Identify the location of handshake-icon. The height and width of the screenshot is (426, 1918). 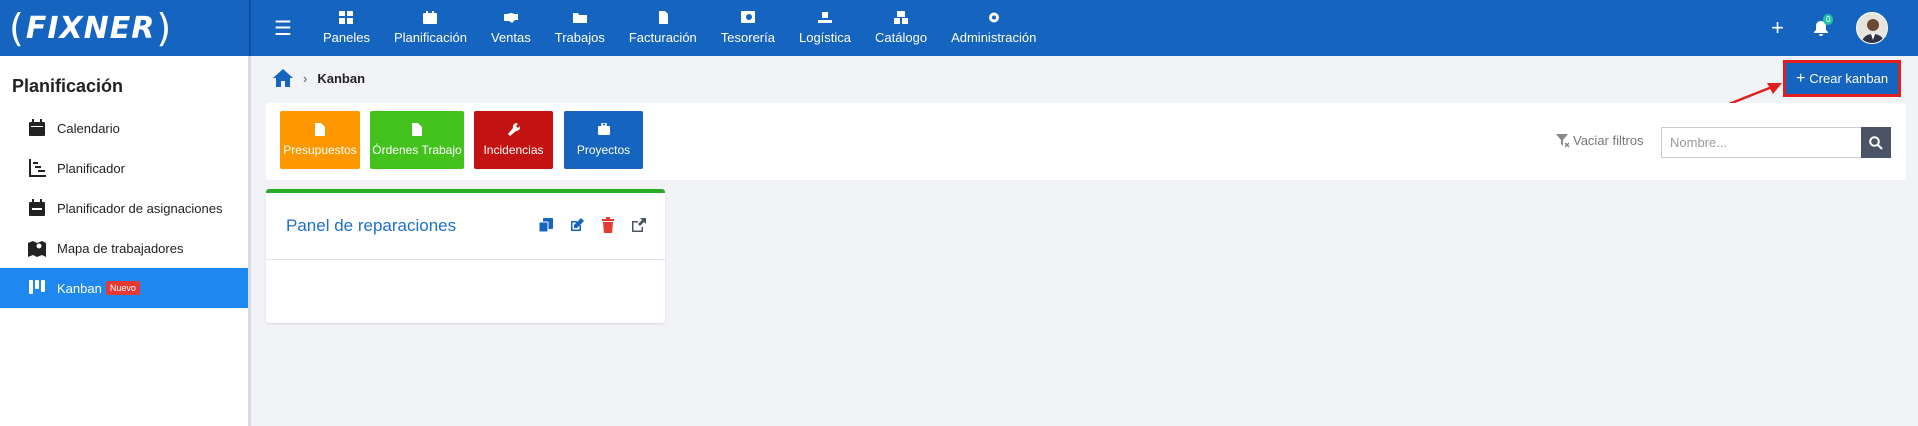
(510, 17).